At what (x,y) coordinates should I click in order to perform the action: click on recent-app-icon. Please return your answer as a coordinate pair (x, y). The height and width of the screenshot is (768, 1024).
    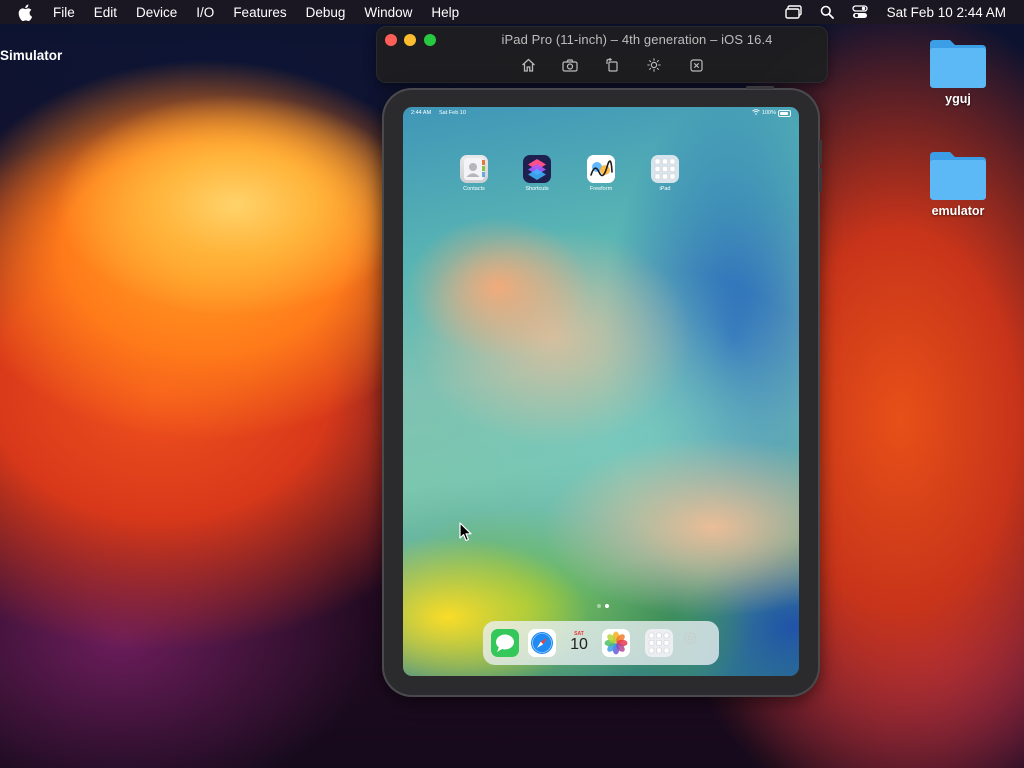
    Looking at the image, I should click on (695, 643).